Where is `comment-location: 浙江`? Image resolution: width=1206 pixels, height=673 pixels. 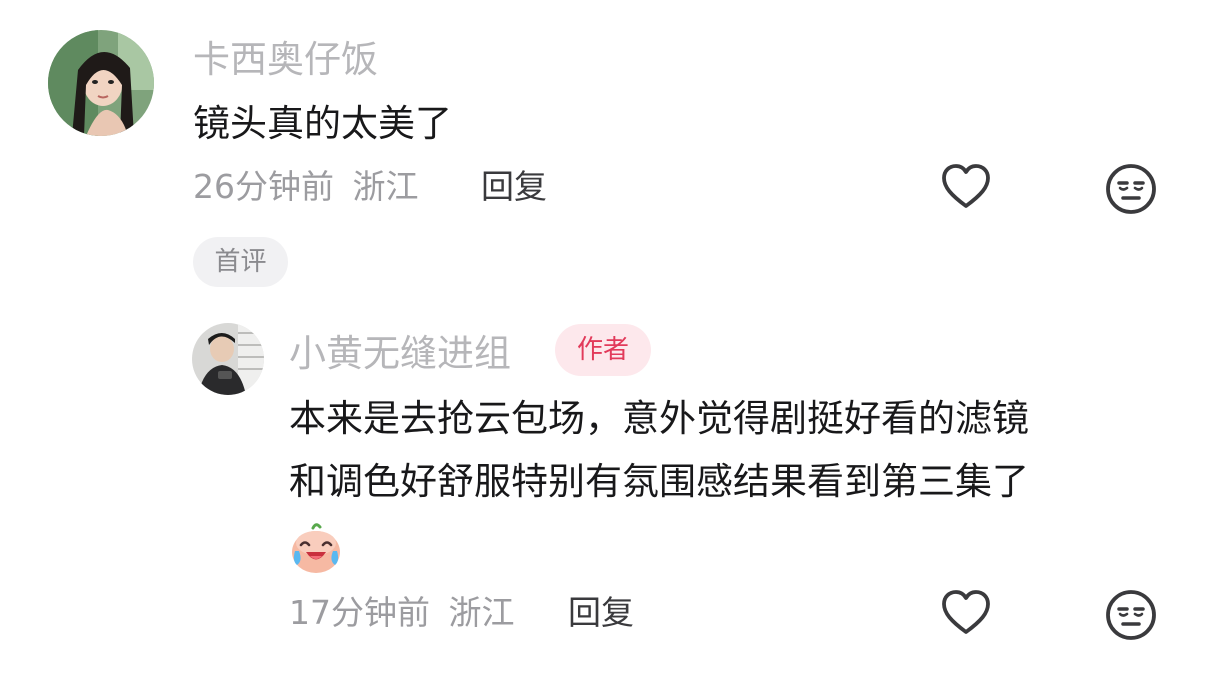
comment-location: 浙江 is located at coordinates (385, 186).